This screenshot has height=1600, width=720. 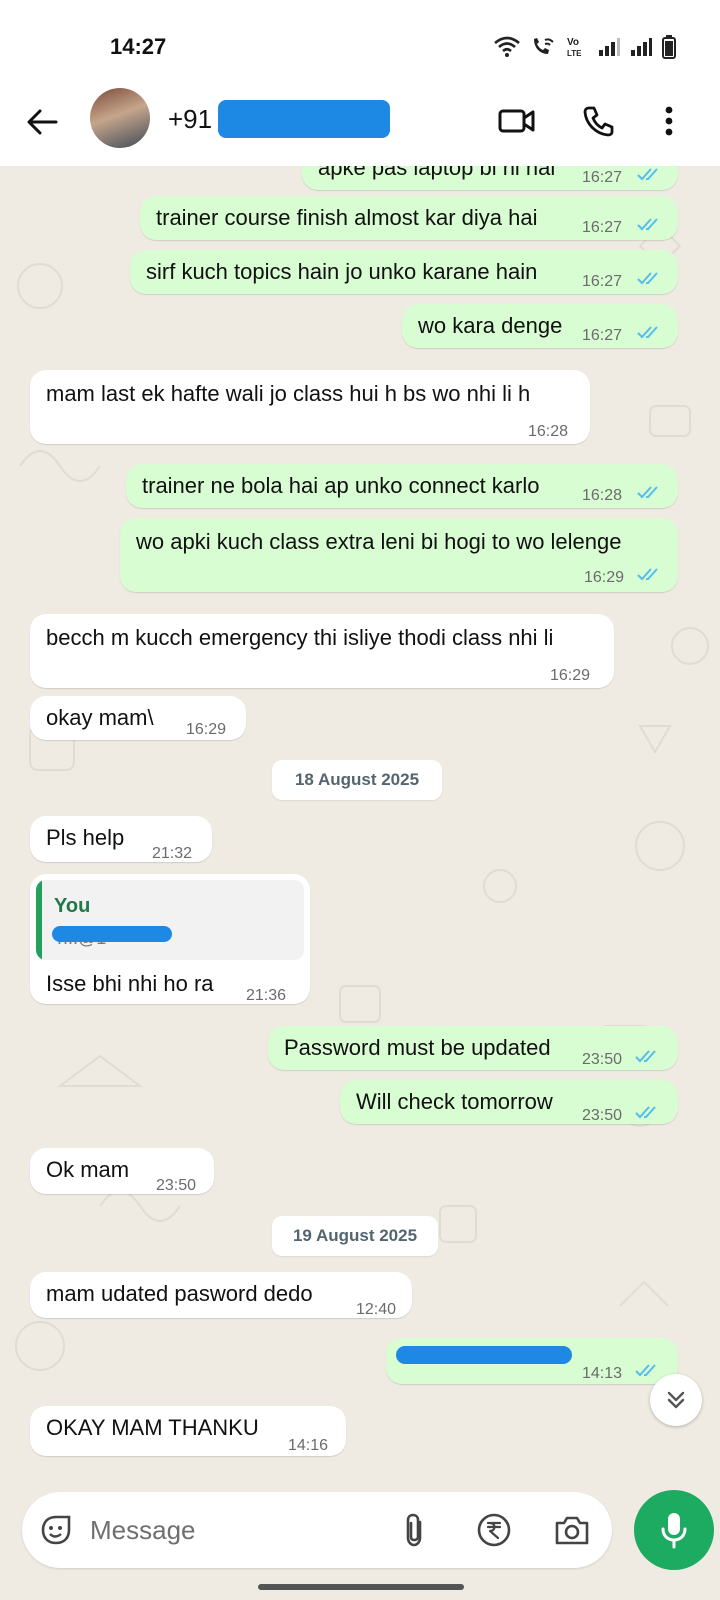 I want to click on camera-icon, so click(x=572, y=1530).